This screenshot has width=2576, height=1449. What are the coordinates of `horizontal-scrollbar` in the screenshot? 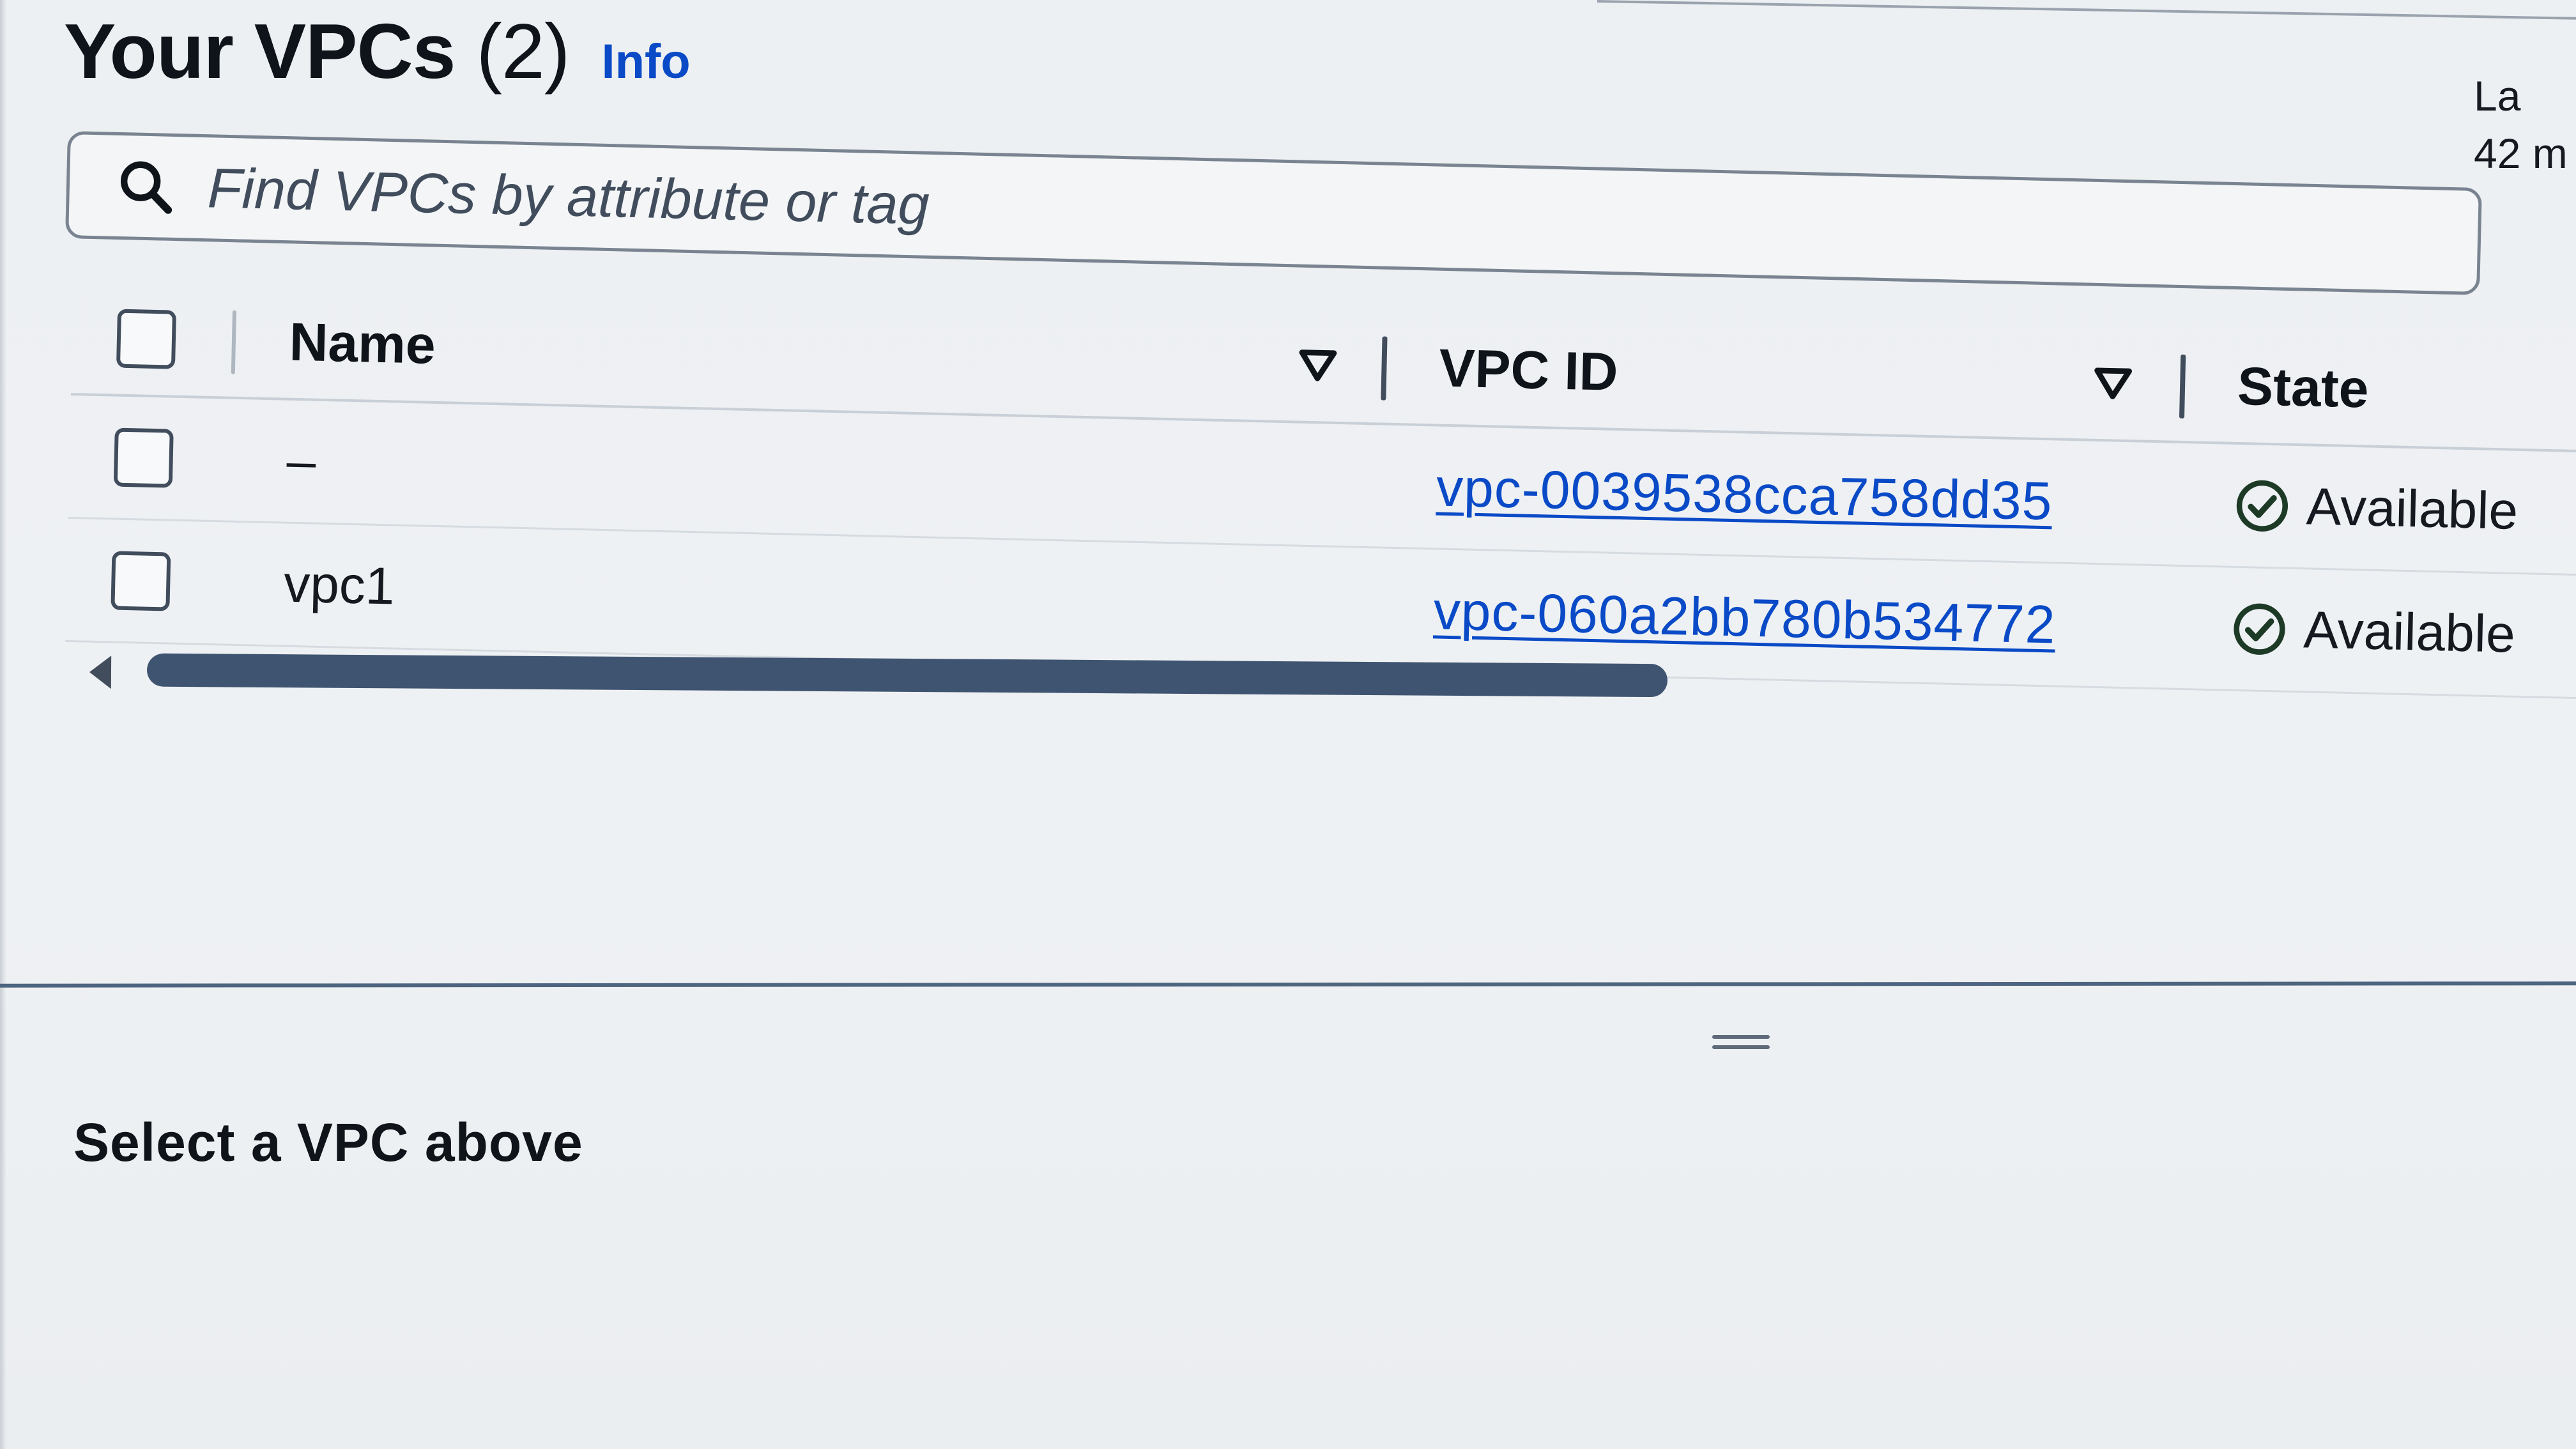 It's located at (888, 676).